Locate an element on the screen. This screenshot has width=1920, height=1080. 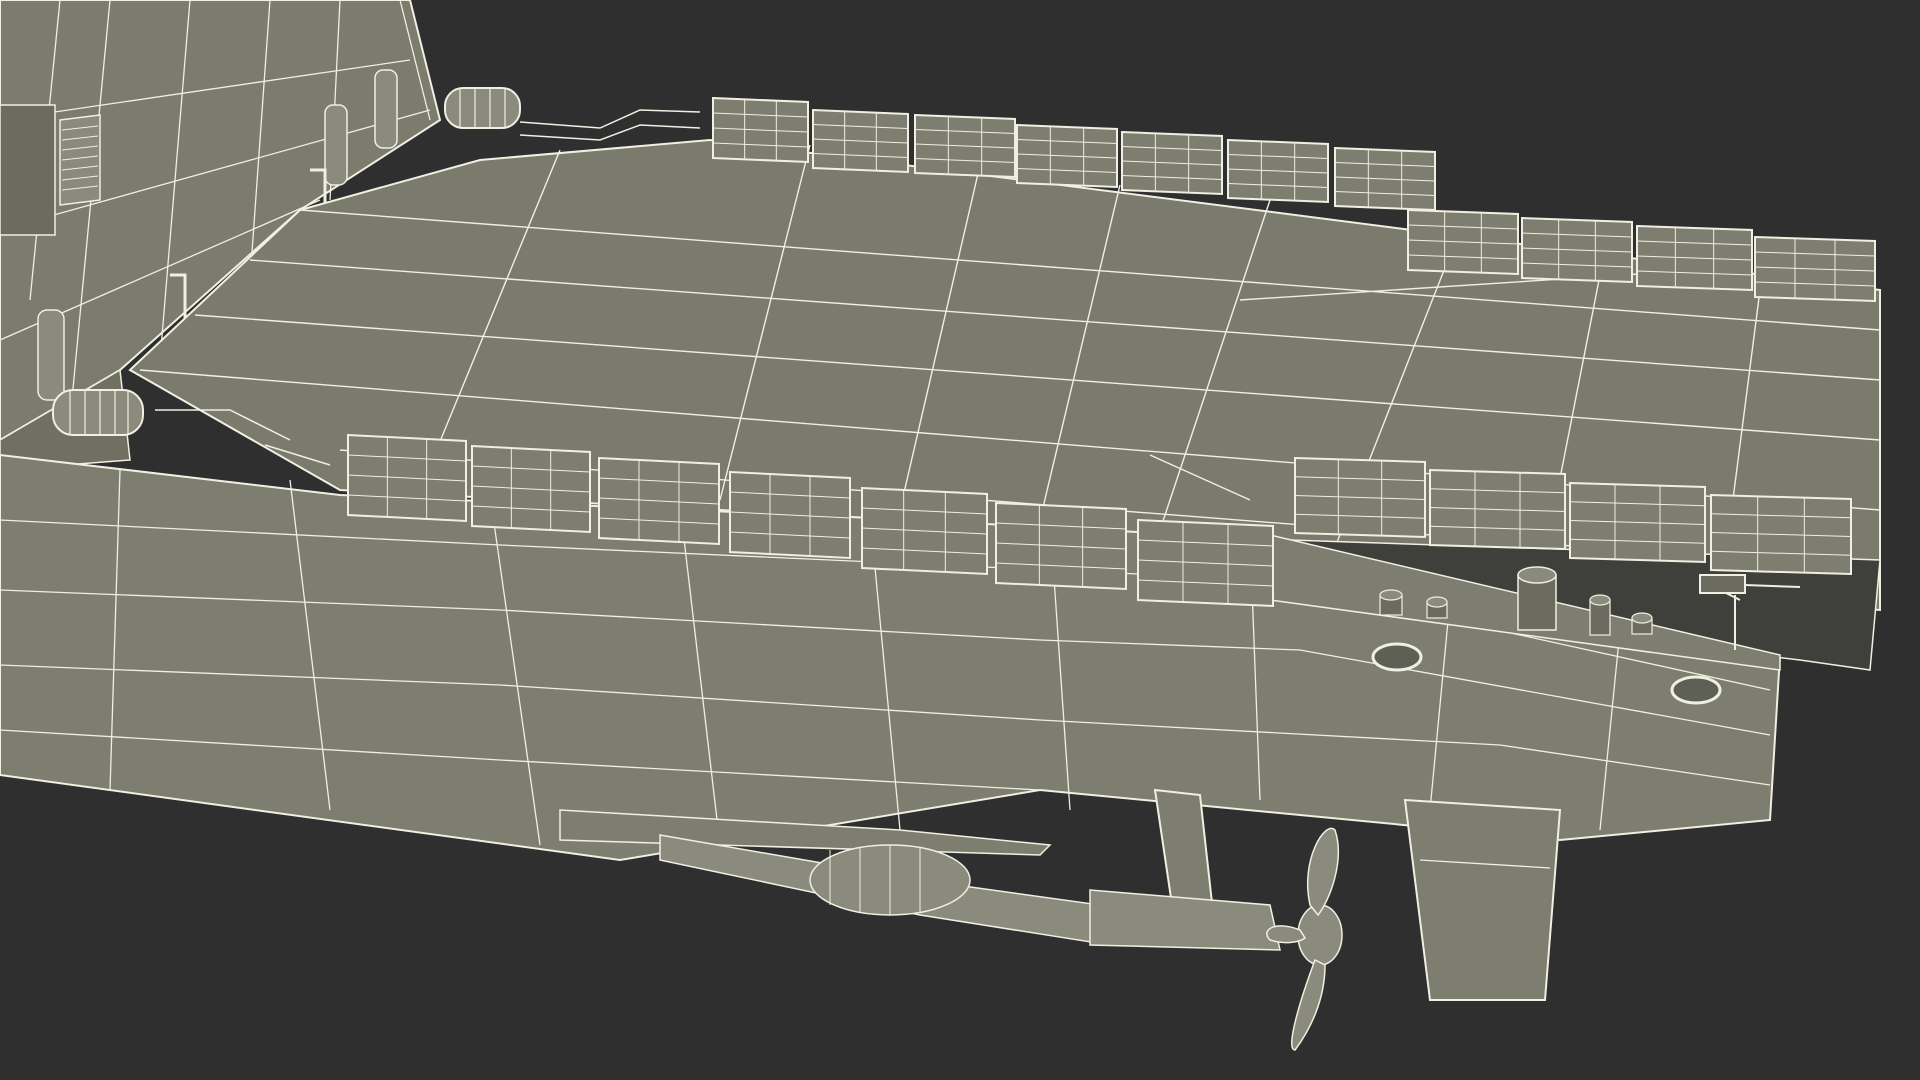
propeller is located at coordinates (1304, 939).